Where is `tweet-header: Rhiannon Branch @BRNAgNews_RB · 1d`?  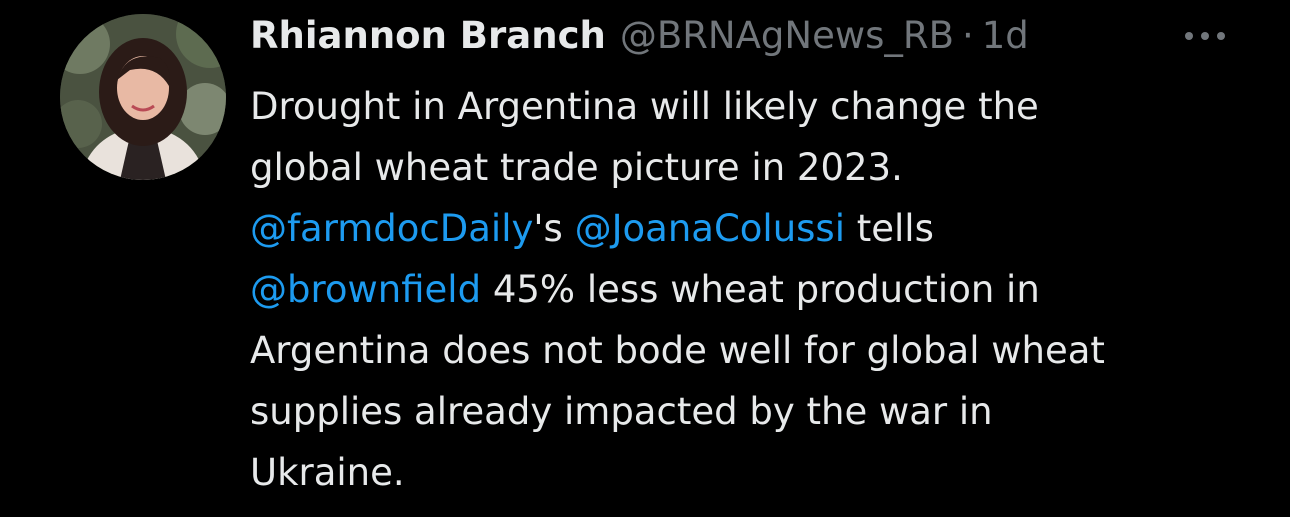 tweet-header: Rhiannon Branch @BRNAgNews_RB · 1d is located at coordinates (755, 36).